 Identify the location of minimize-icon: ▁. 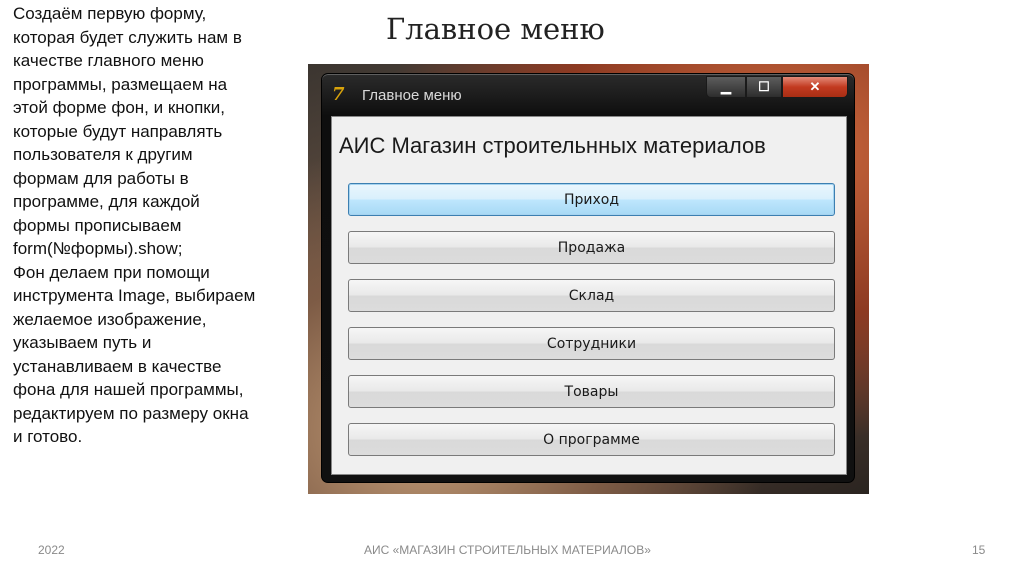
(726, 86).